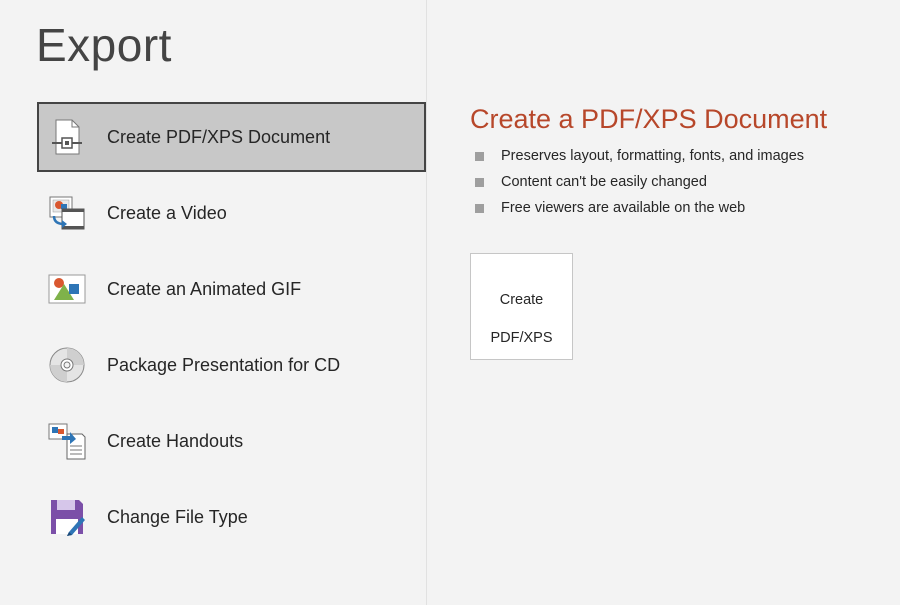  I want to click on option-create-animated-gif: Create an Animated GIF, so click(231, 289).